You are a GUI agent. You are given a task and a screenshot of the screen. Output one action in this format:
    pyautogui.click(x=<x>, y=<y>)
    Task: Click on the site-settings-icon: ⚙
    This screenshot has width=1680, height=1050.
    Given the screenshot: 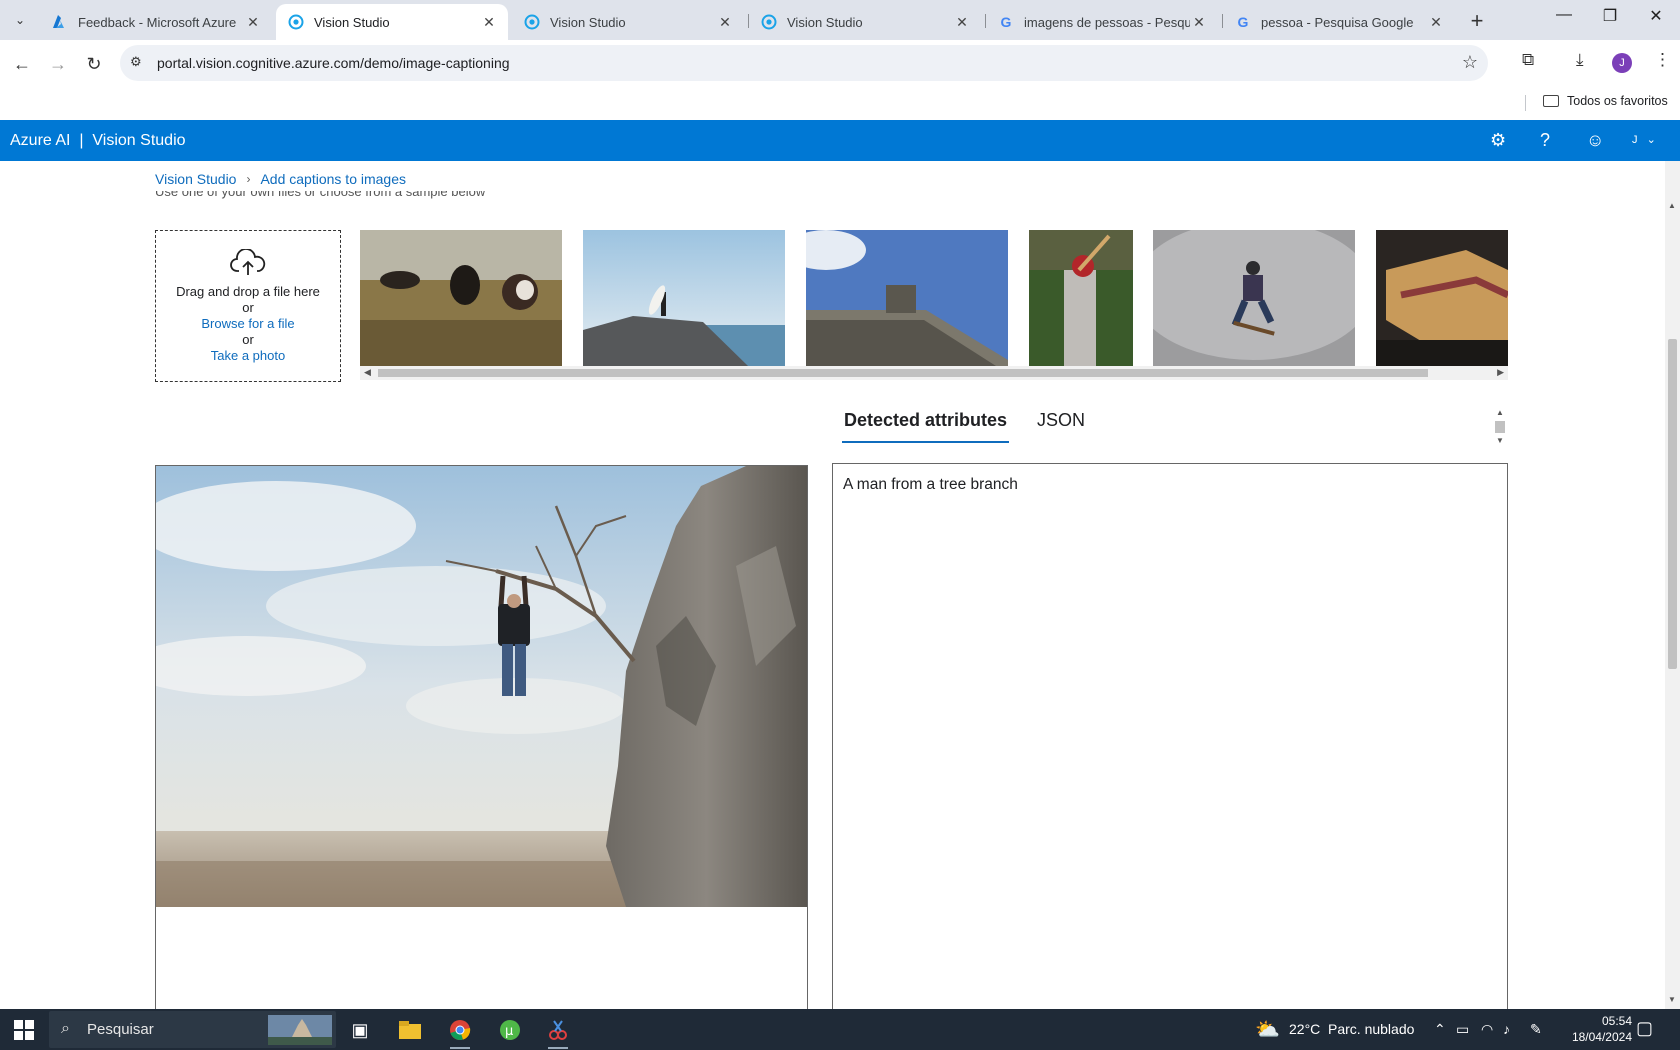 What is the action you would take?
    pyautogui.click(x=136, y=62)
    